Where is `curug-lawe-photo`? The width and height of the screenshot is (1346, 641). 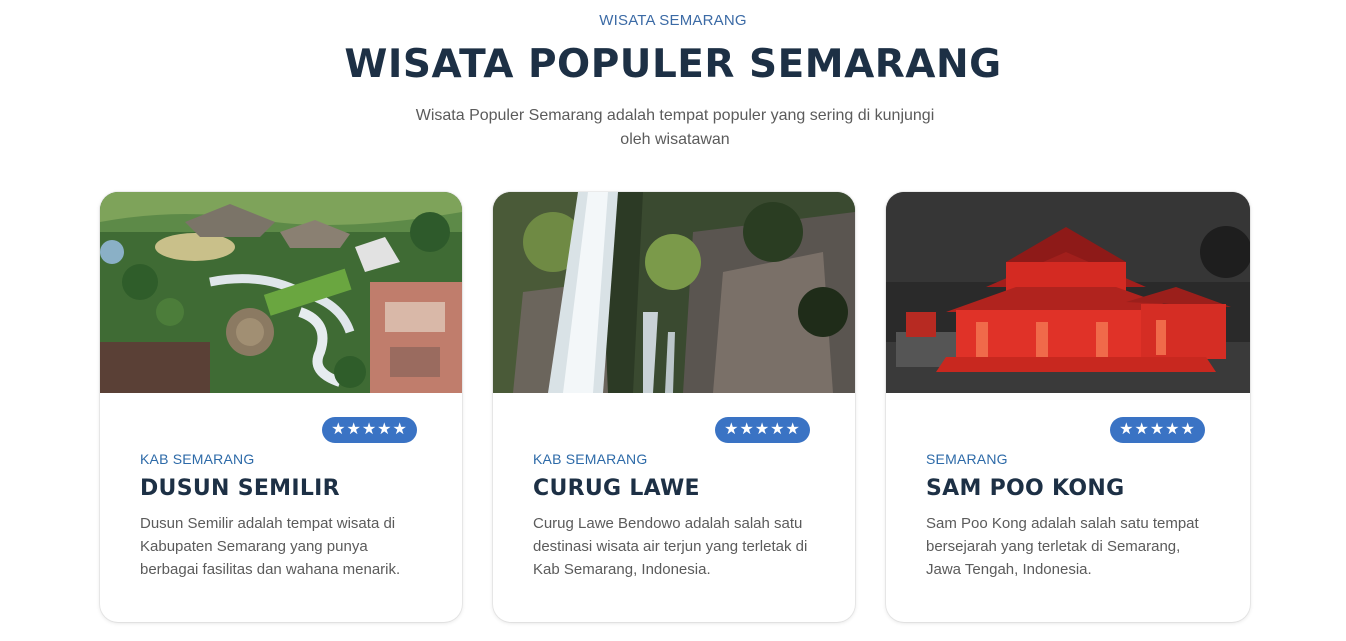
curug-lawe-photo is located at coordinates (674, 292).